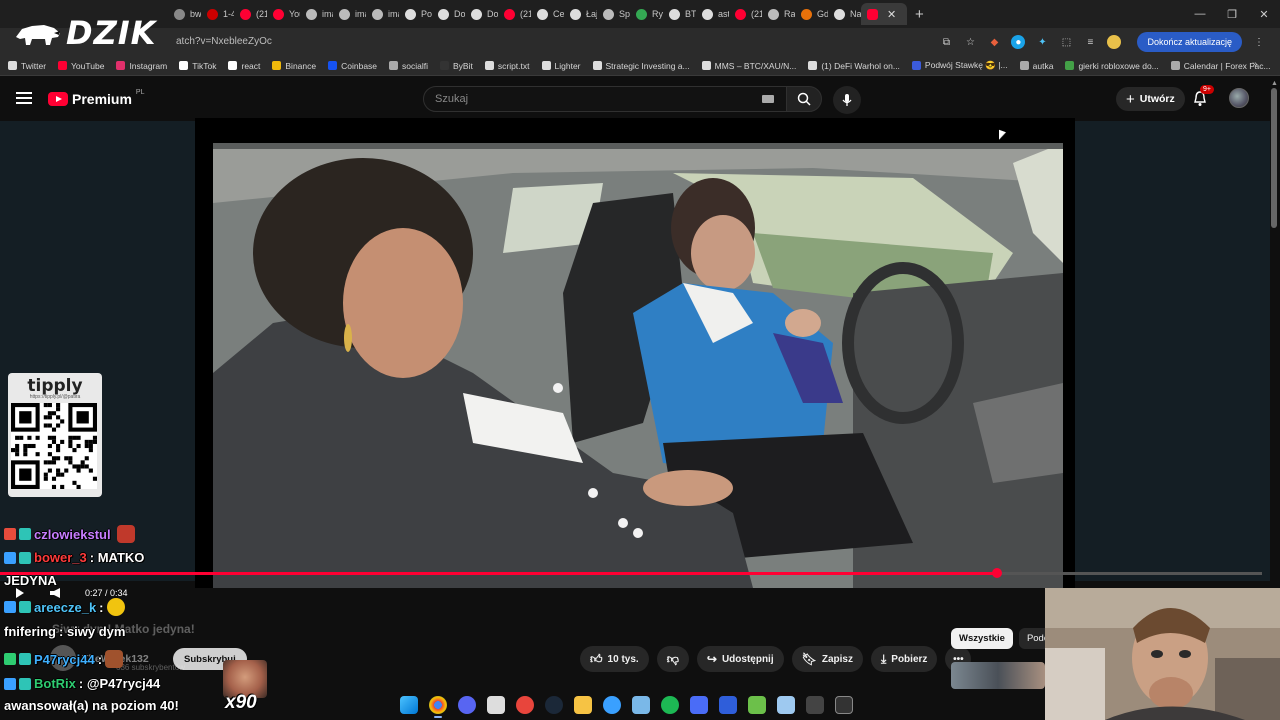  I want to click on browser-tab: Ryb, so click(646, 14).